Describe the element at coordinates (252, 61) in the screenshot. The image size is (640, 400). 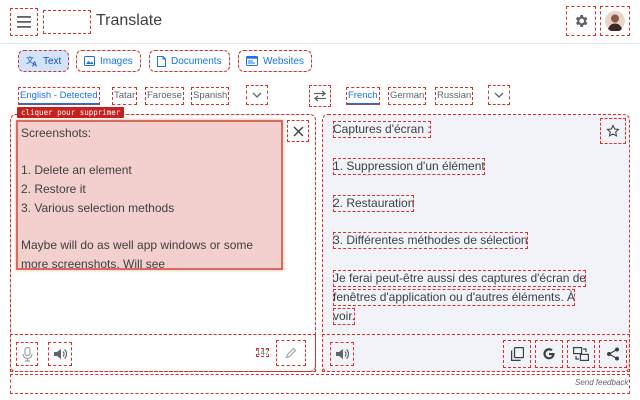
I see `website-icon` at that location.